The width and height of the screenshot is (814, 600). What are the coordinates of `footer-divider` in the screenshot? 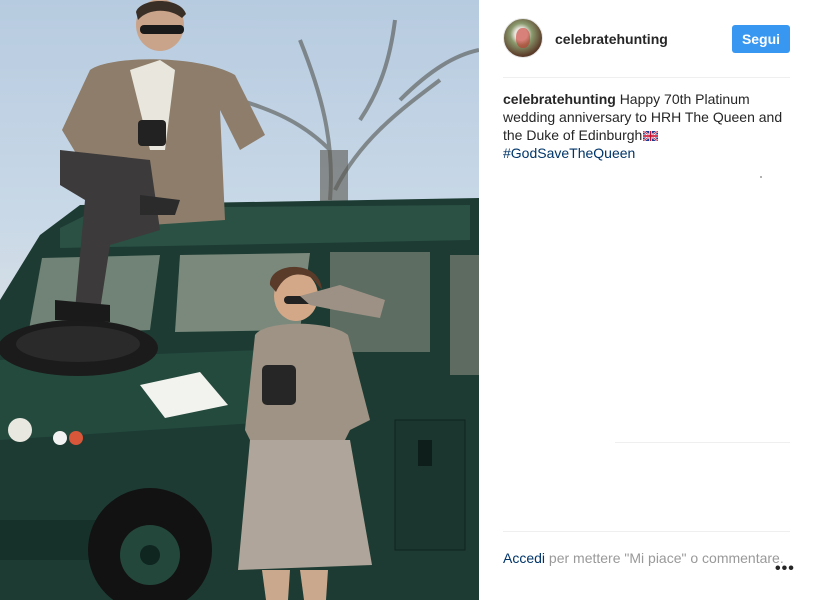 It's located at (646, 531).